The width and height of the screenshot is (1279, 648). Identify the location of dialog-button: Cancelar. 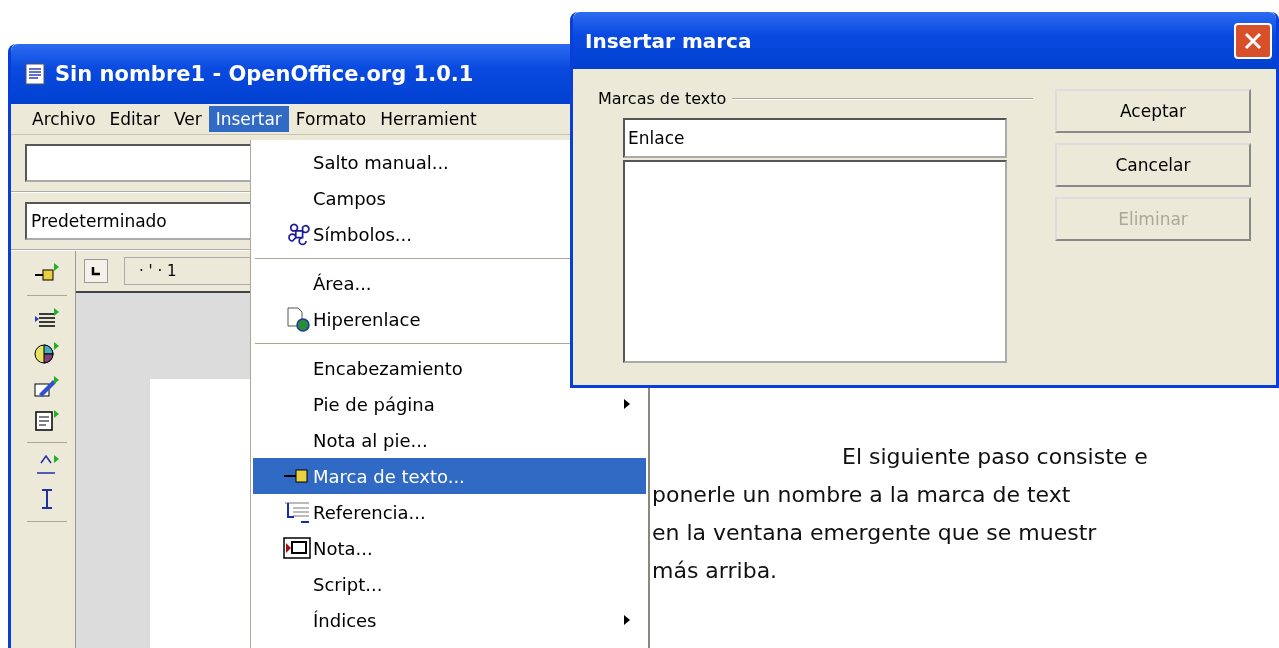
(1153, 165).